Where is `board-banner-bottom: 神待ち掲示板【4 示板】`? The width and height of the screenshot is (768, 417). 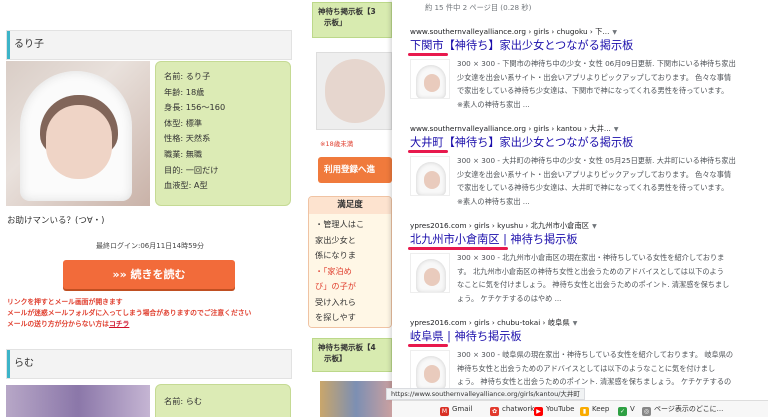 board-banner-bottom: 神待ち掲示板【4 示板】 is located at coordinates (352, 355).